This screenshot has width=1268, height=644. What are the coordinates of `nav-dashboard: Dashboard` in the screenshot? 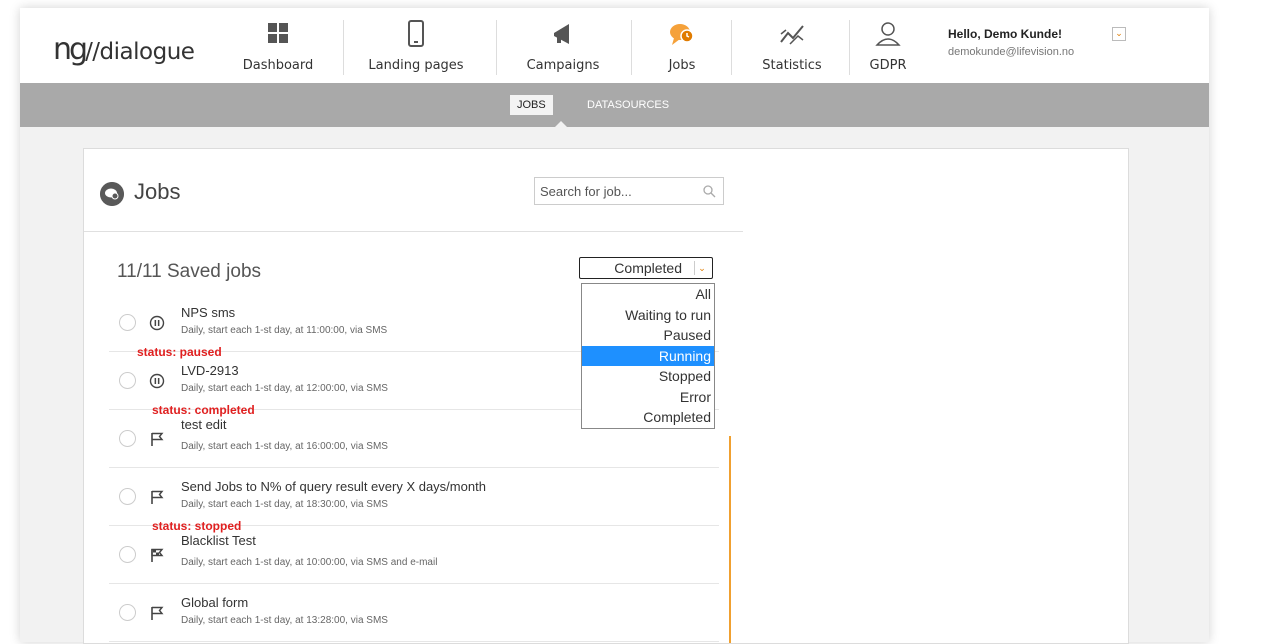 It's located at (278, 45).